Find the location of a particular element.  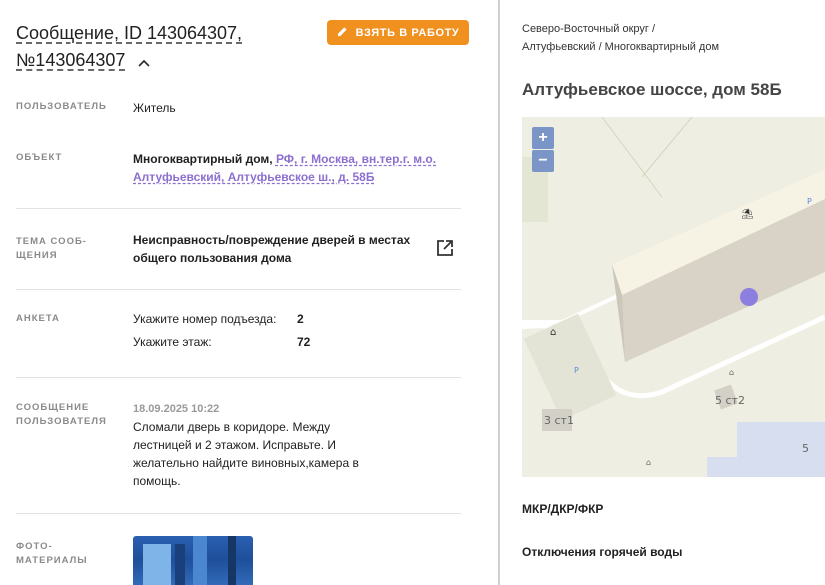

object-label: ОБЪЕКТ is located at coordinates (39, 157).